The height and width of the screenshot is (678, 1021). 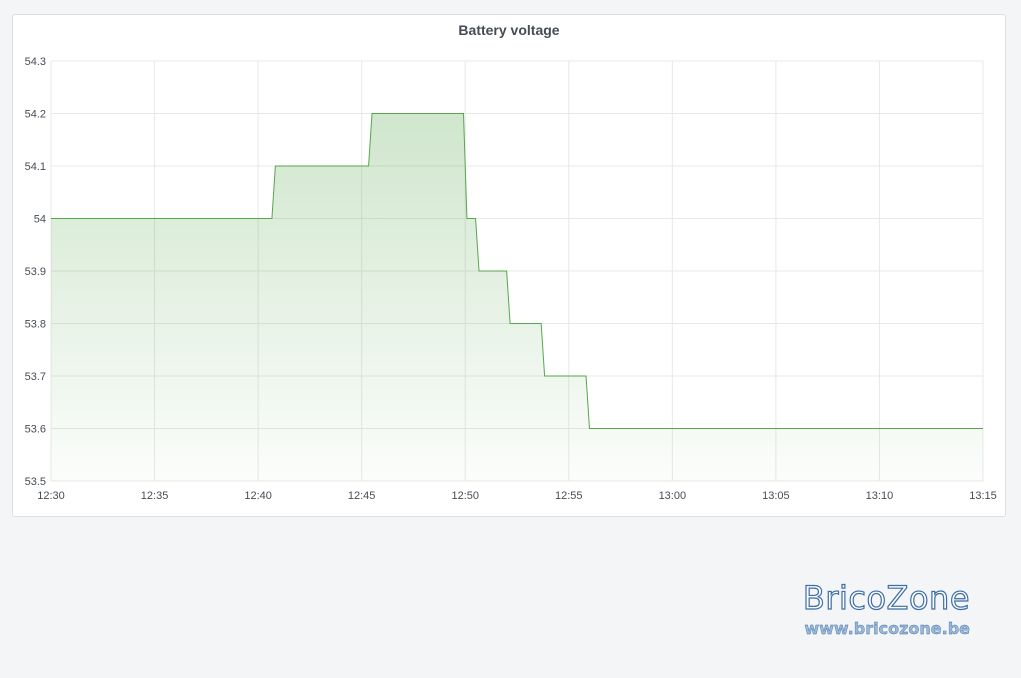 I want to click on y-tick-label: 54.3, so click(x=35, y=62).